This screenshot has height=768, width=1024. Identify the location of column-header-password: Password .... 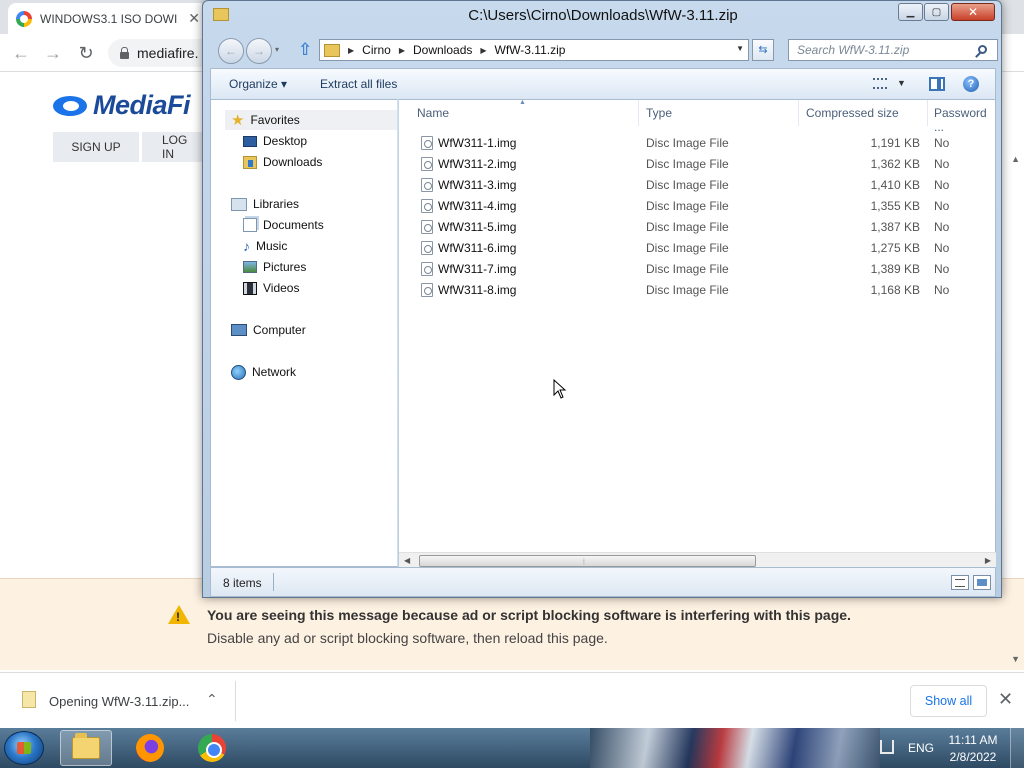
(964, 120).